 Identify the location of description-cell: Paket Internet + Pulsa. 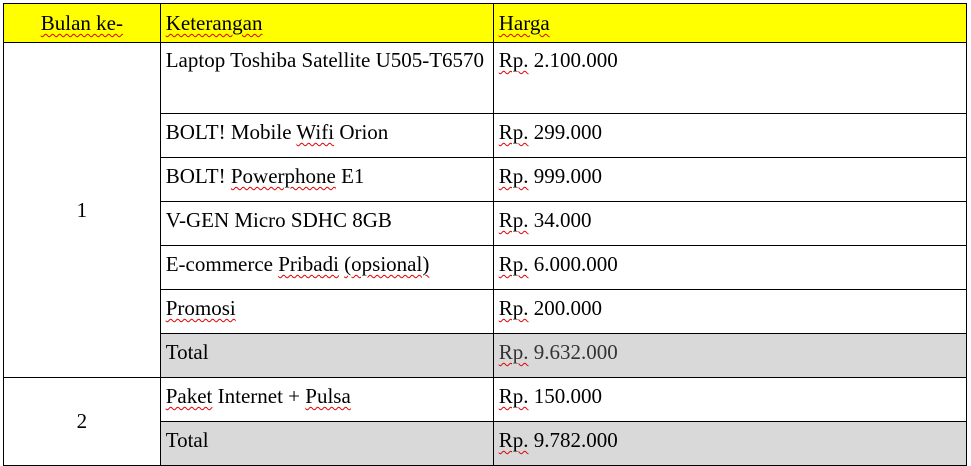
(326, 399).